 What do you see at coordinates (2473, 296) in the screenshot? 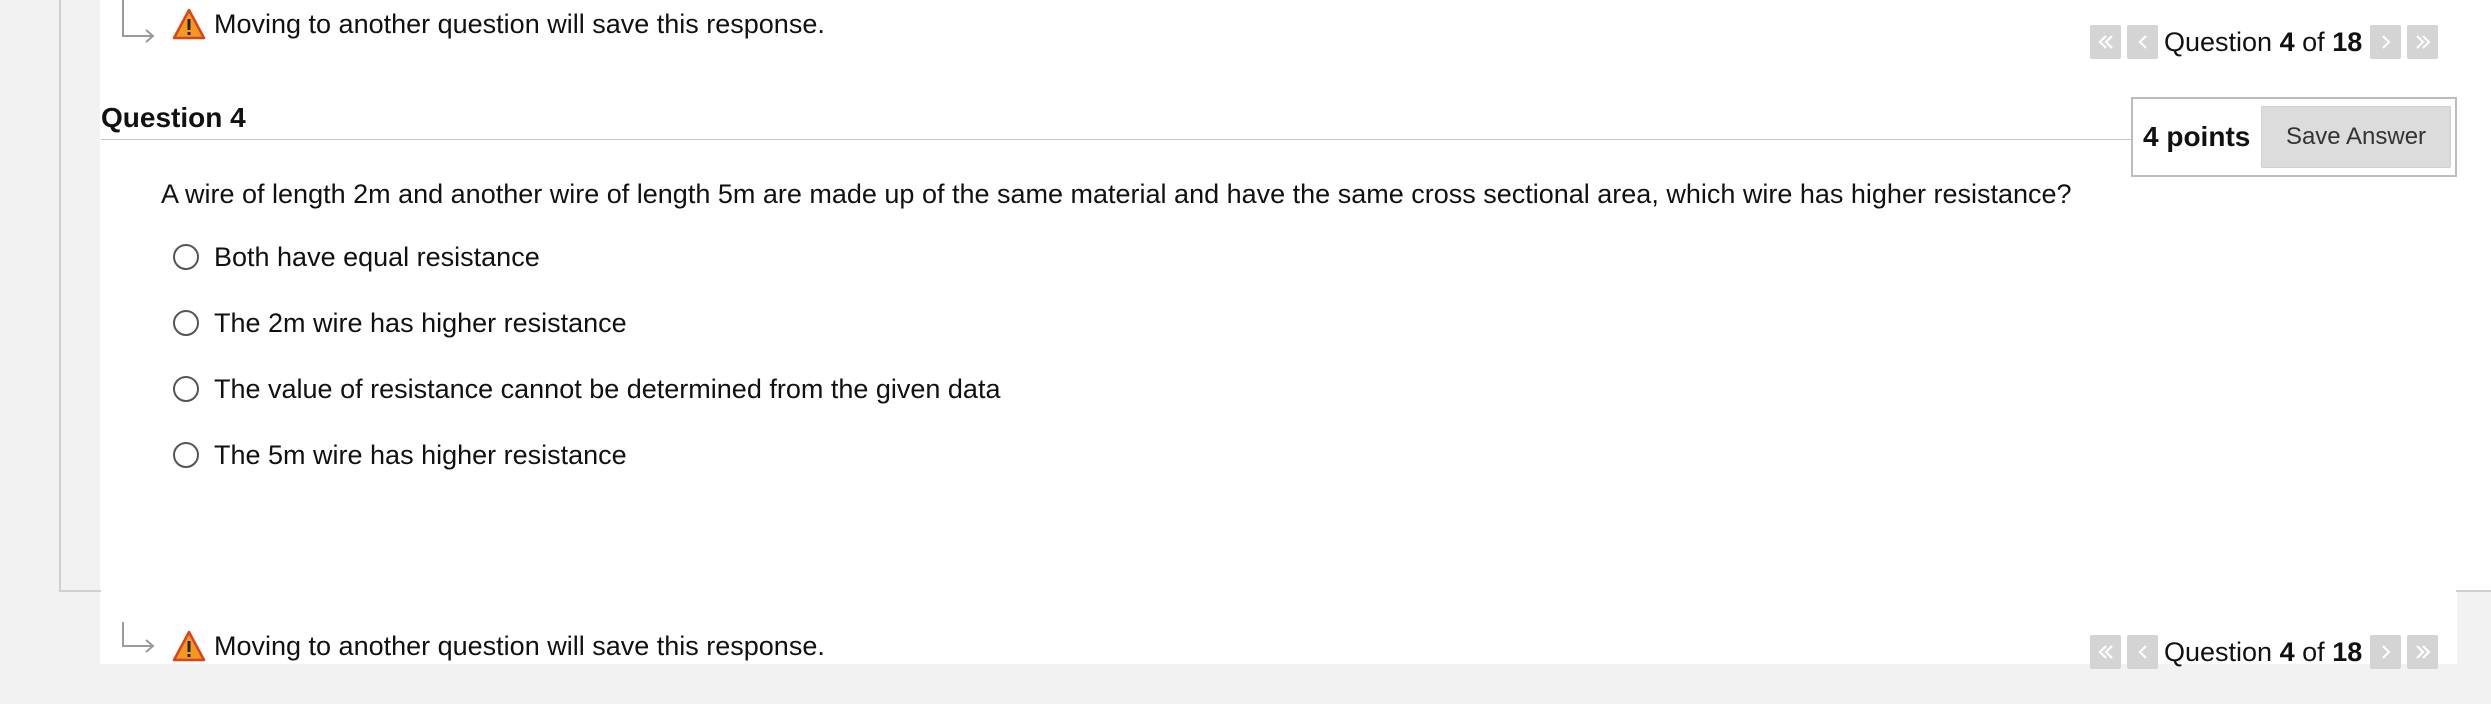
I see `right-gutter` at bounding box center [2473, 296].